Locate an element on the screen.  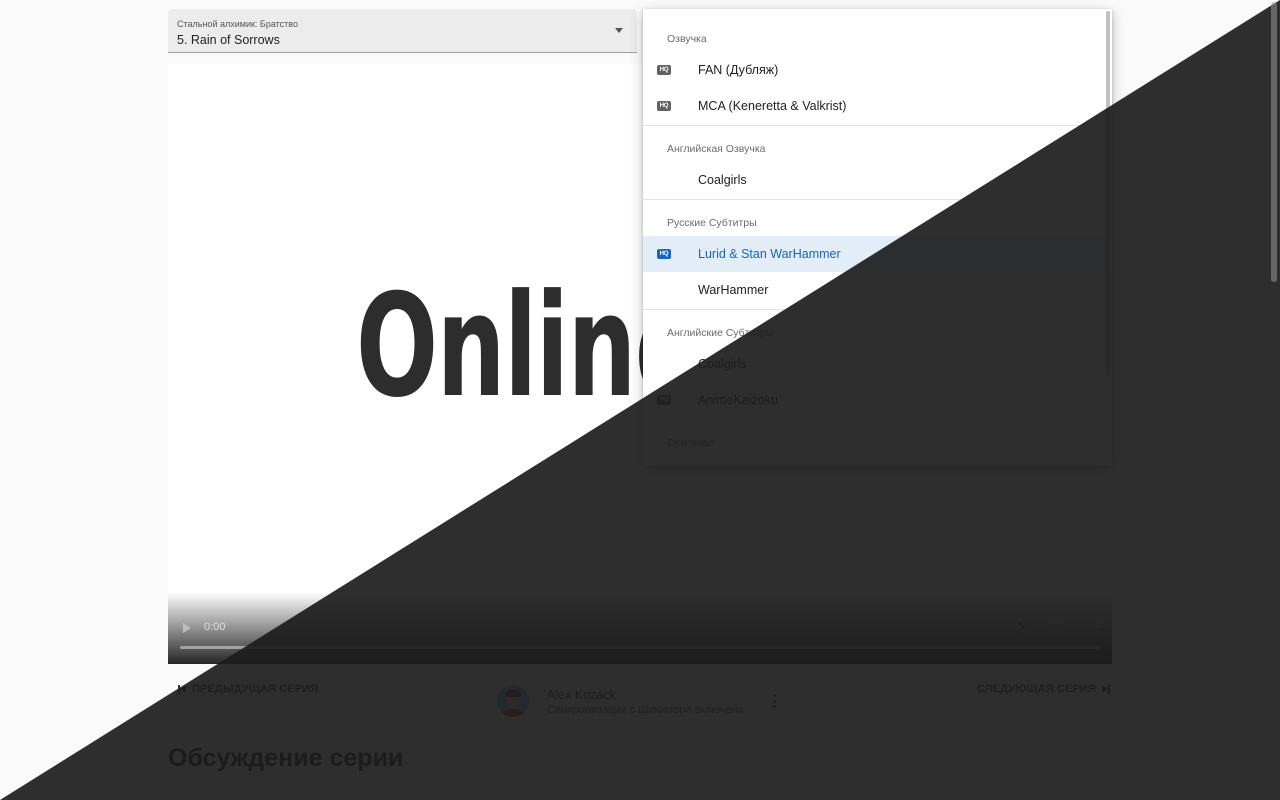
next-episode-label: СЛЕДУЮЩАЯ СЕРИЯ is located at coordinates (1036, 689).